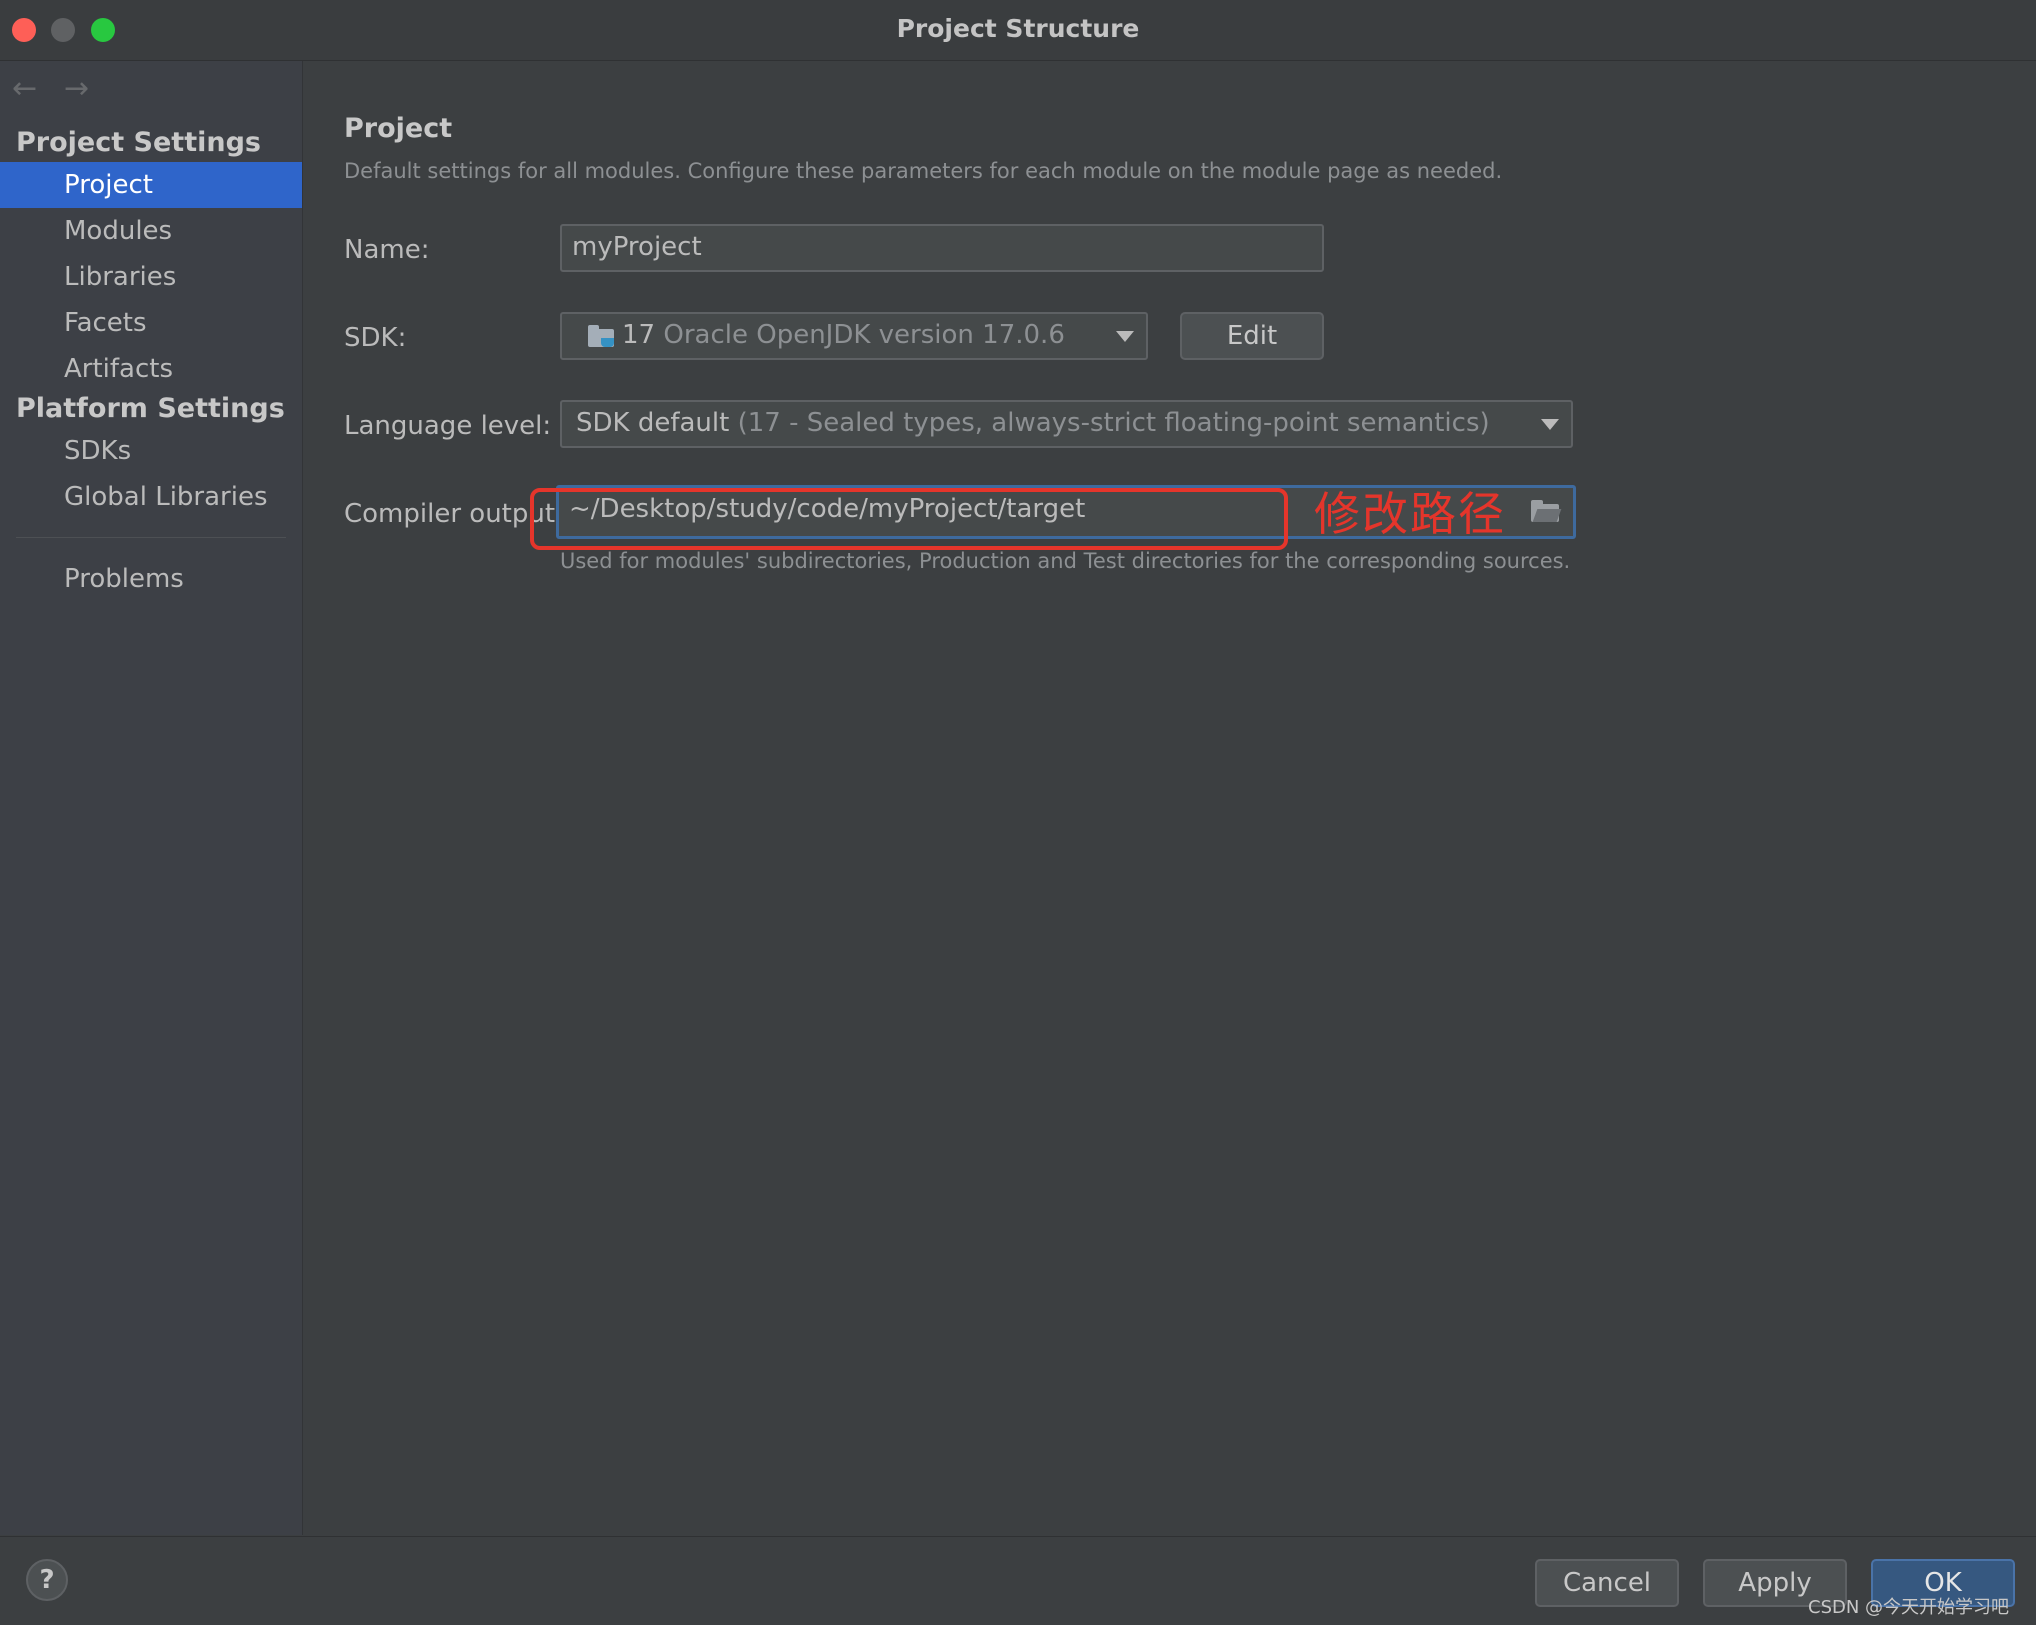 Image resolution: width=2036 pixels, height=1625 pixels. I want to click on sdk-edit-button: Edit, so click(1252, 336).